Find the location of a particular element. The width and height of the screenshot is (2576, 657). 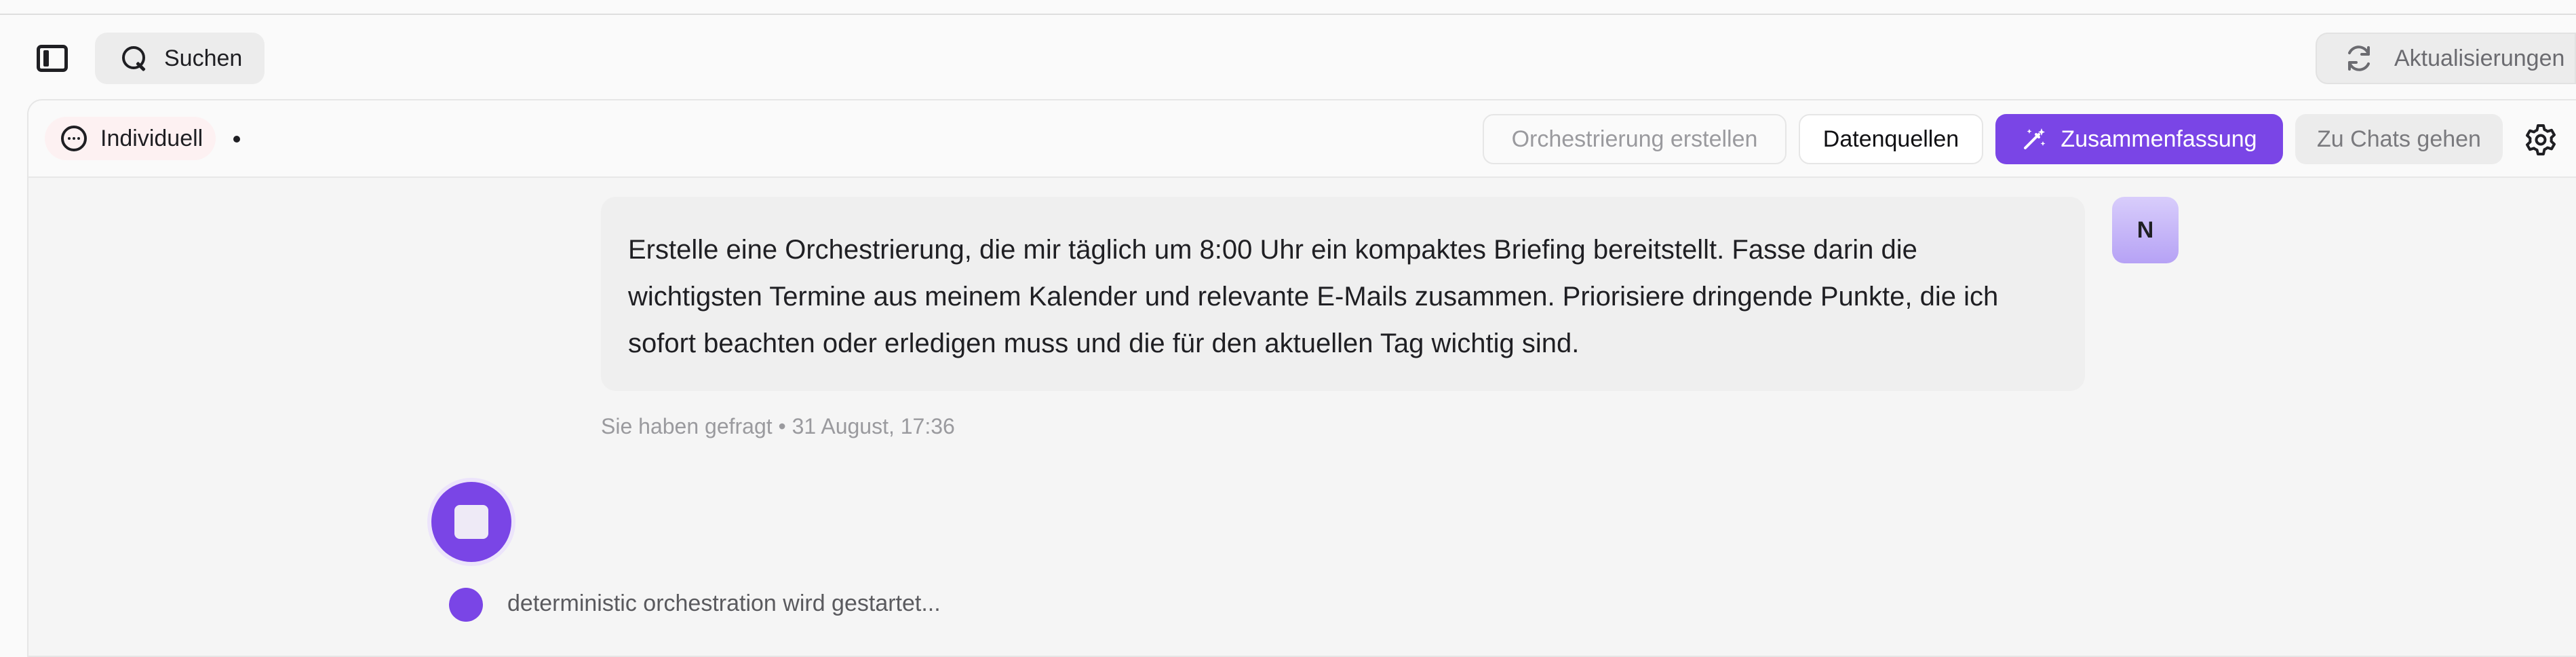

progress-indicator is located at coordinates (466, 605).